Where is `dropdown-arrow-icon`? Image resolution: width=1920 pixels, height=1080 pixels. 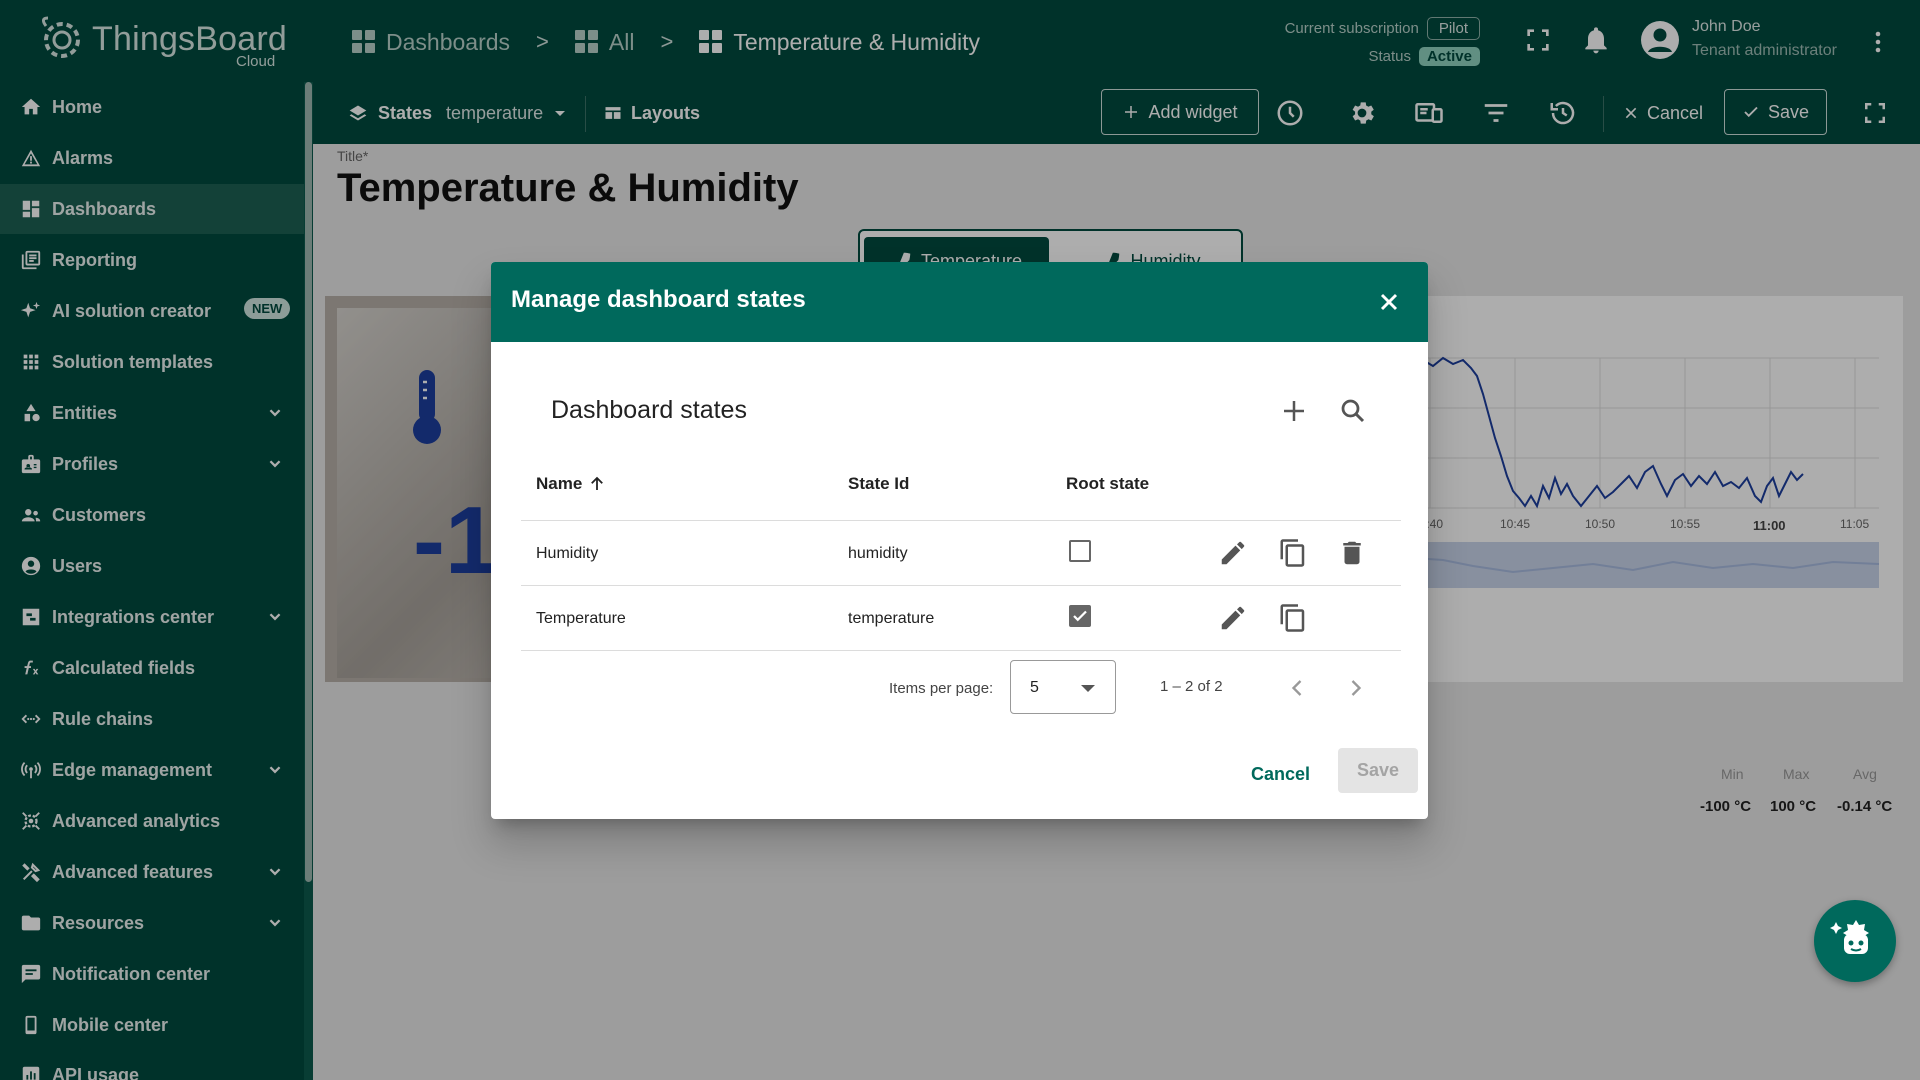 dropdown-arrow-icon is located at coordinates (1088, 688).